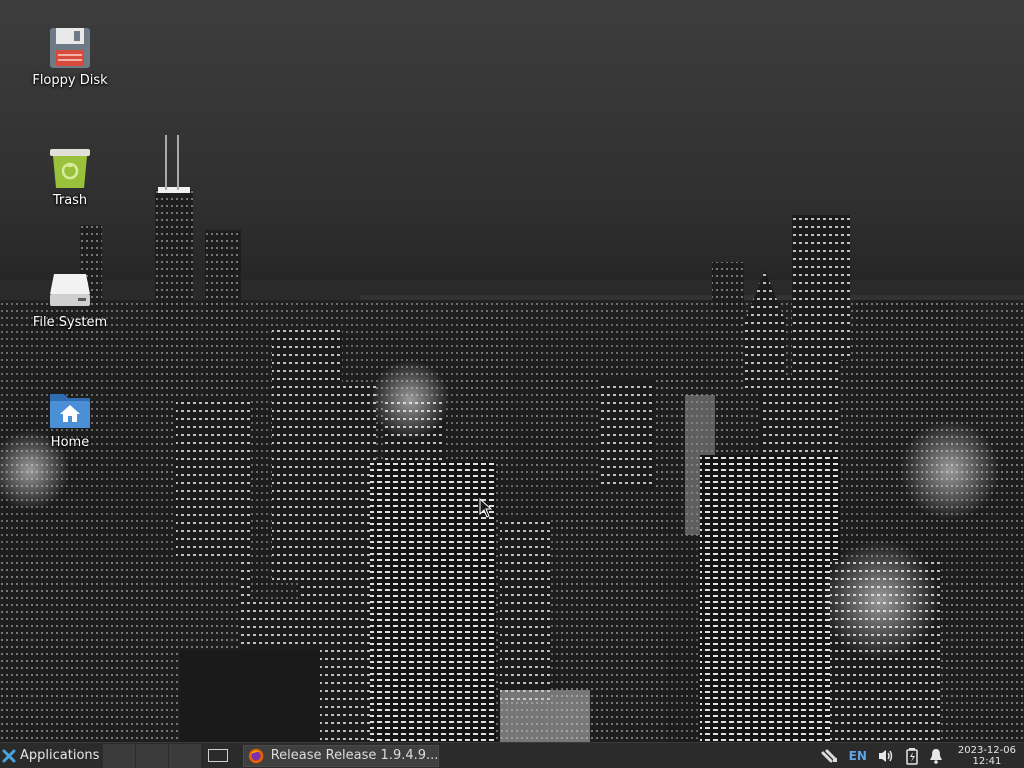 The height and width of the screenshot is (768, 1024). What do you see at coordinates (185, 755) in the screenshot?
I see `workspace-3-button` at bounding box center [185, 755].